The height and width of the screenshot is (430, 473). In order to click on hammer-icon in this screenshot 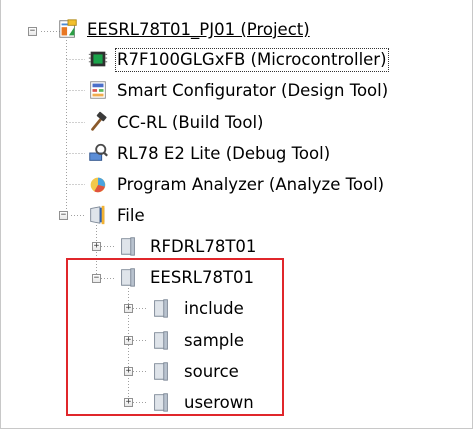, I will do `click(99, 121)`.